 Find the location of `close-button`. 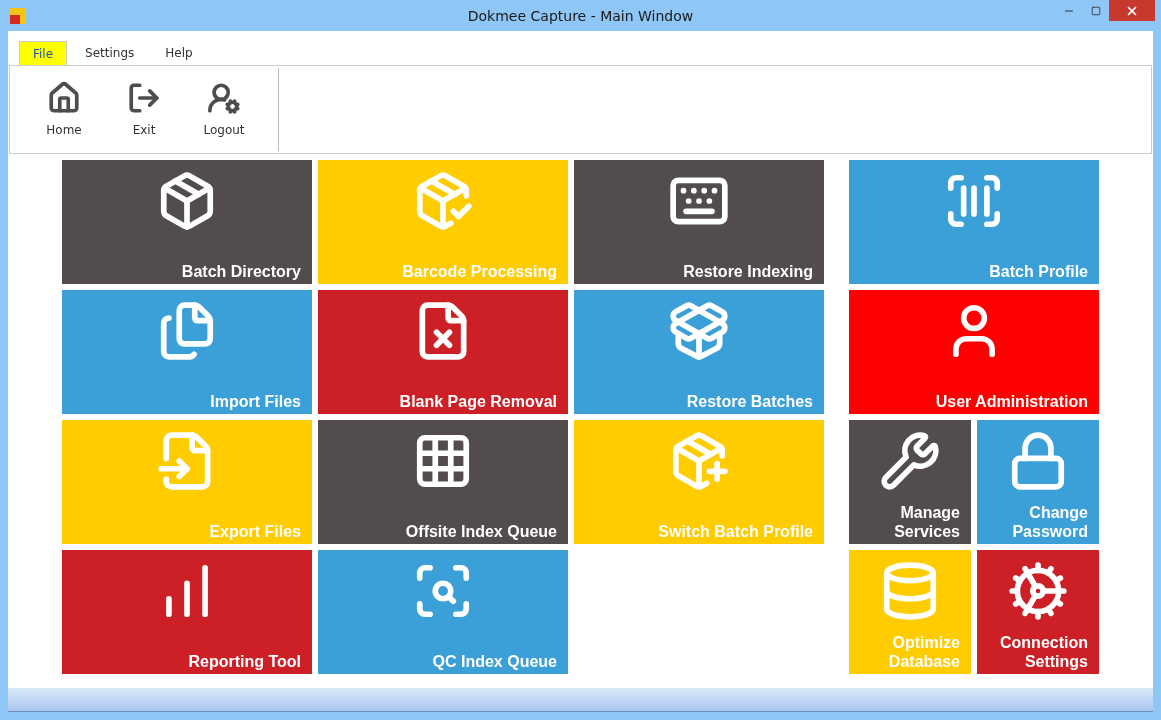

close-button is located at coordinates (1132, 10).